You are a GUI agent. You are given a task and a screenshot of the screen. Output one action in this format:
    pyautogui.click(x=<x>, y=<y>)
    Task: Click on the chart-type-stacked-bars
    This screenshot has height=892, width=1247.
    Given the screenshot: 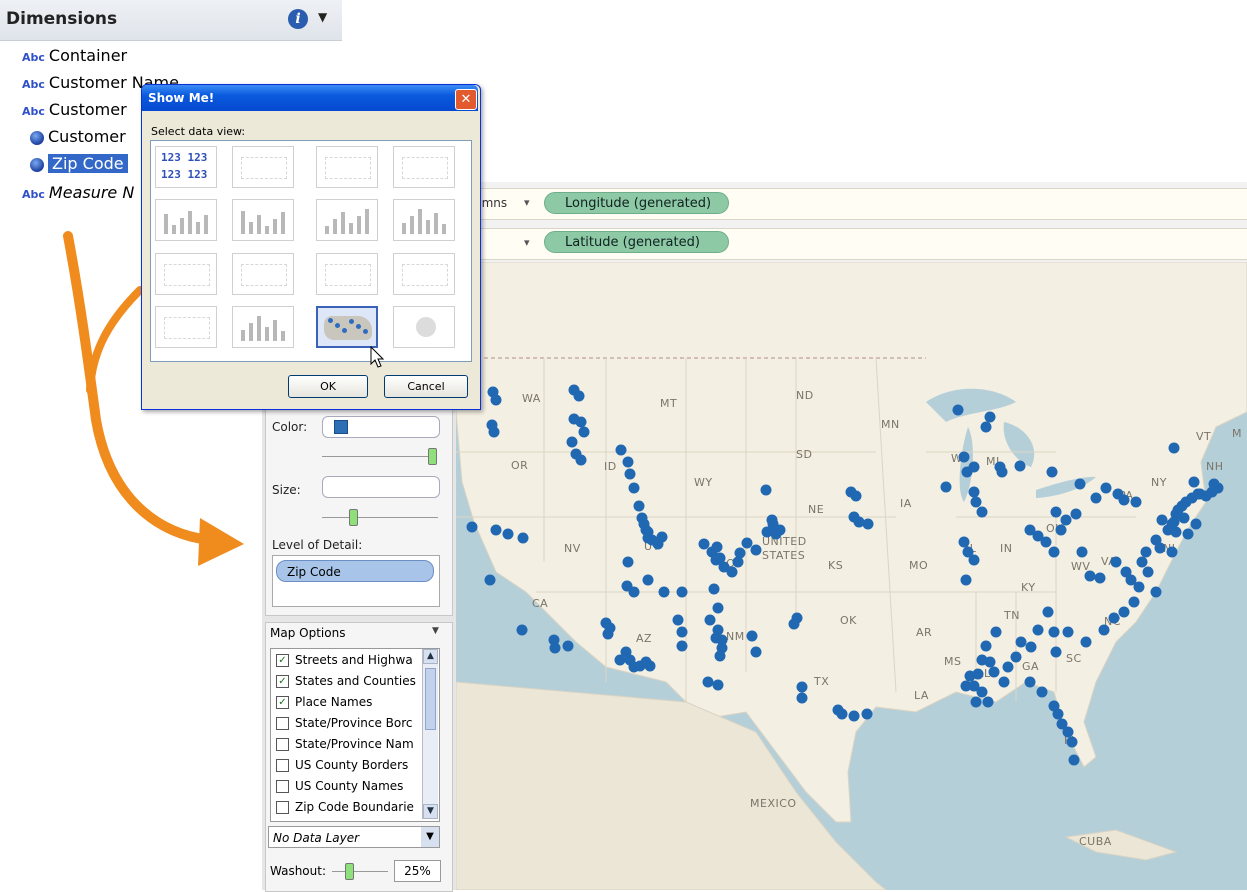 What is the action you would take?
    pyautogui.click(x=263, y=220)
    